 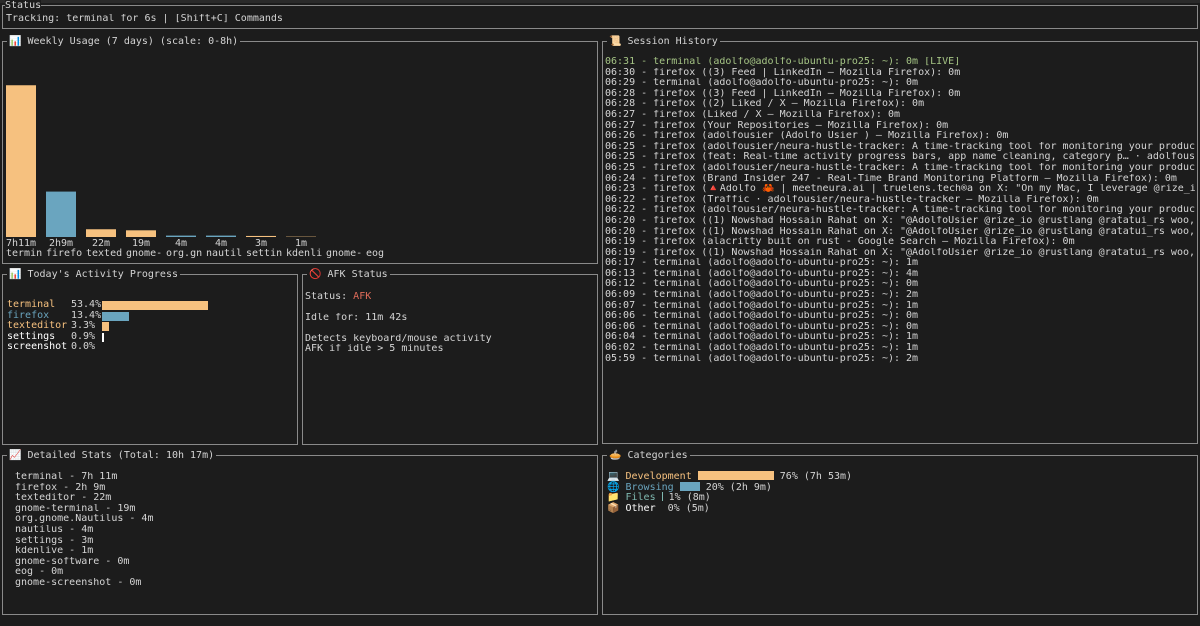 What do you see at coordinates (66, 477) in the screenshot?
I see `detailed-stat-item: terminal - 7h 11m` at bounding box center [66, 477].